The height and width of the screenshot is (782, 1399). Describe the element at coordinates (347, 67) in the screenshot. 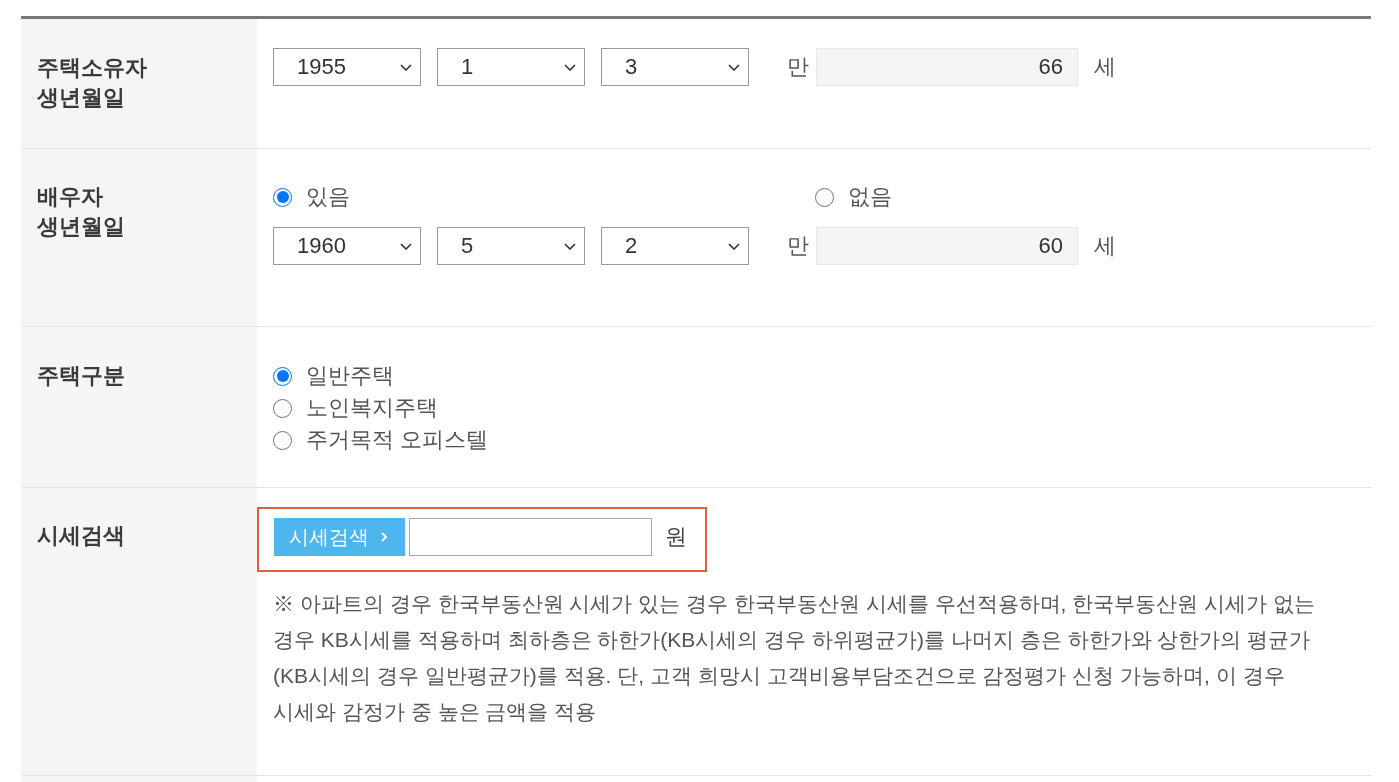

I see `year-select: 1955` at that location.